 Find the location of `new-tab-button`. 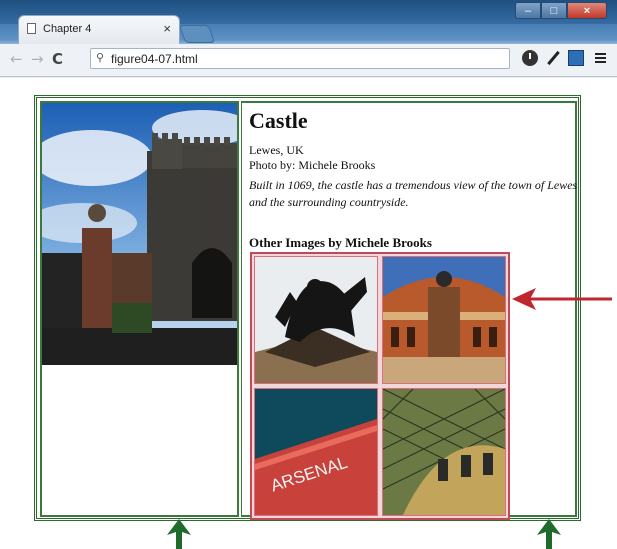

new-tab-button is located at coordinates (197, 34).